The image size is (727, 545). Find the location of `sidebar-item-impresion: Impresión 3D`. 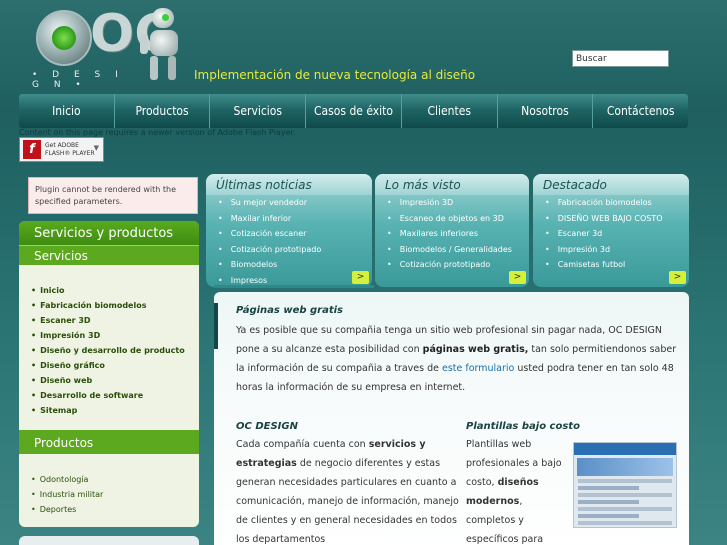

sidebar-item-impresion: Impresión 3D is located at coordinates (115, 335).